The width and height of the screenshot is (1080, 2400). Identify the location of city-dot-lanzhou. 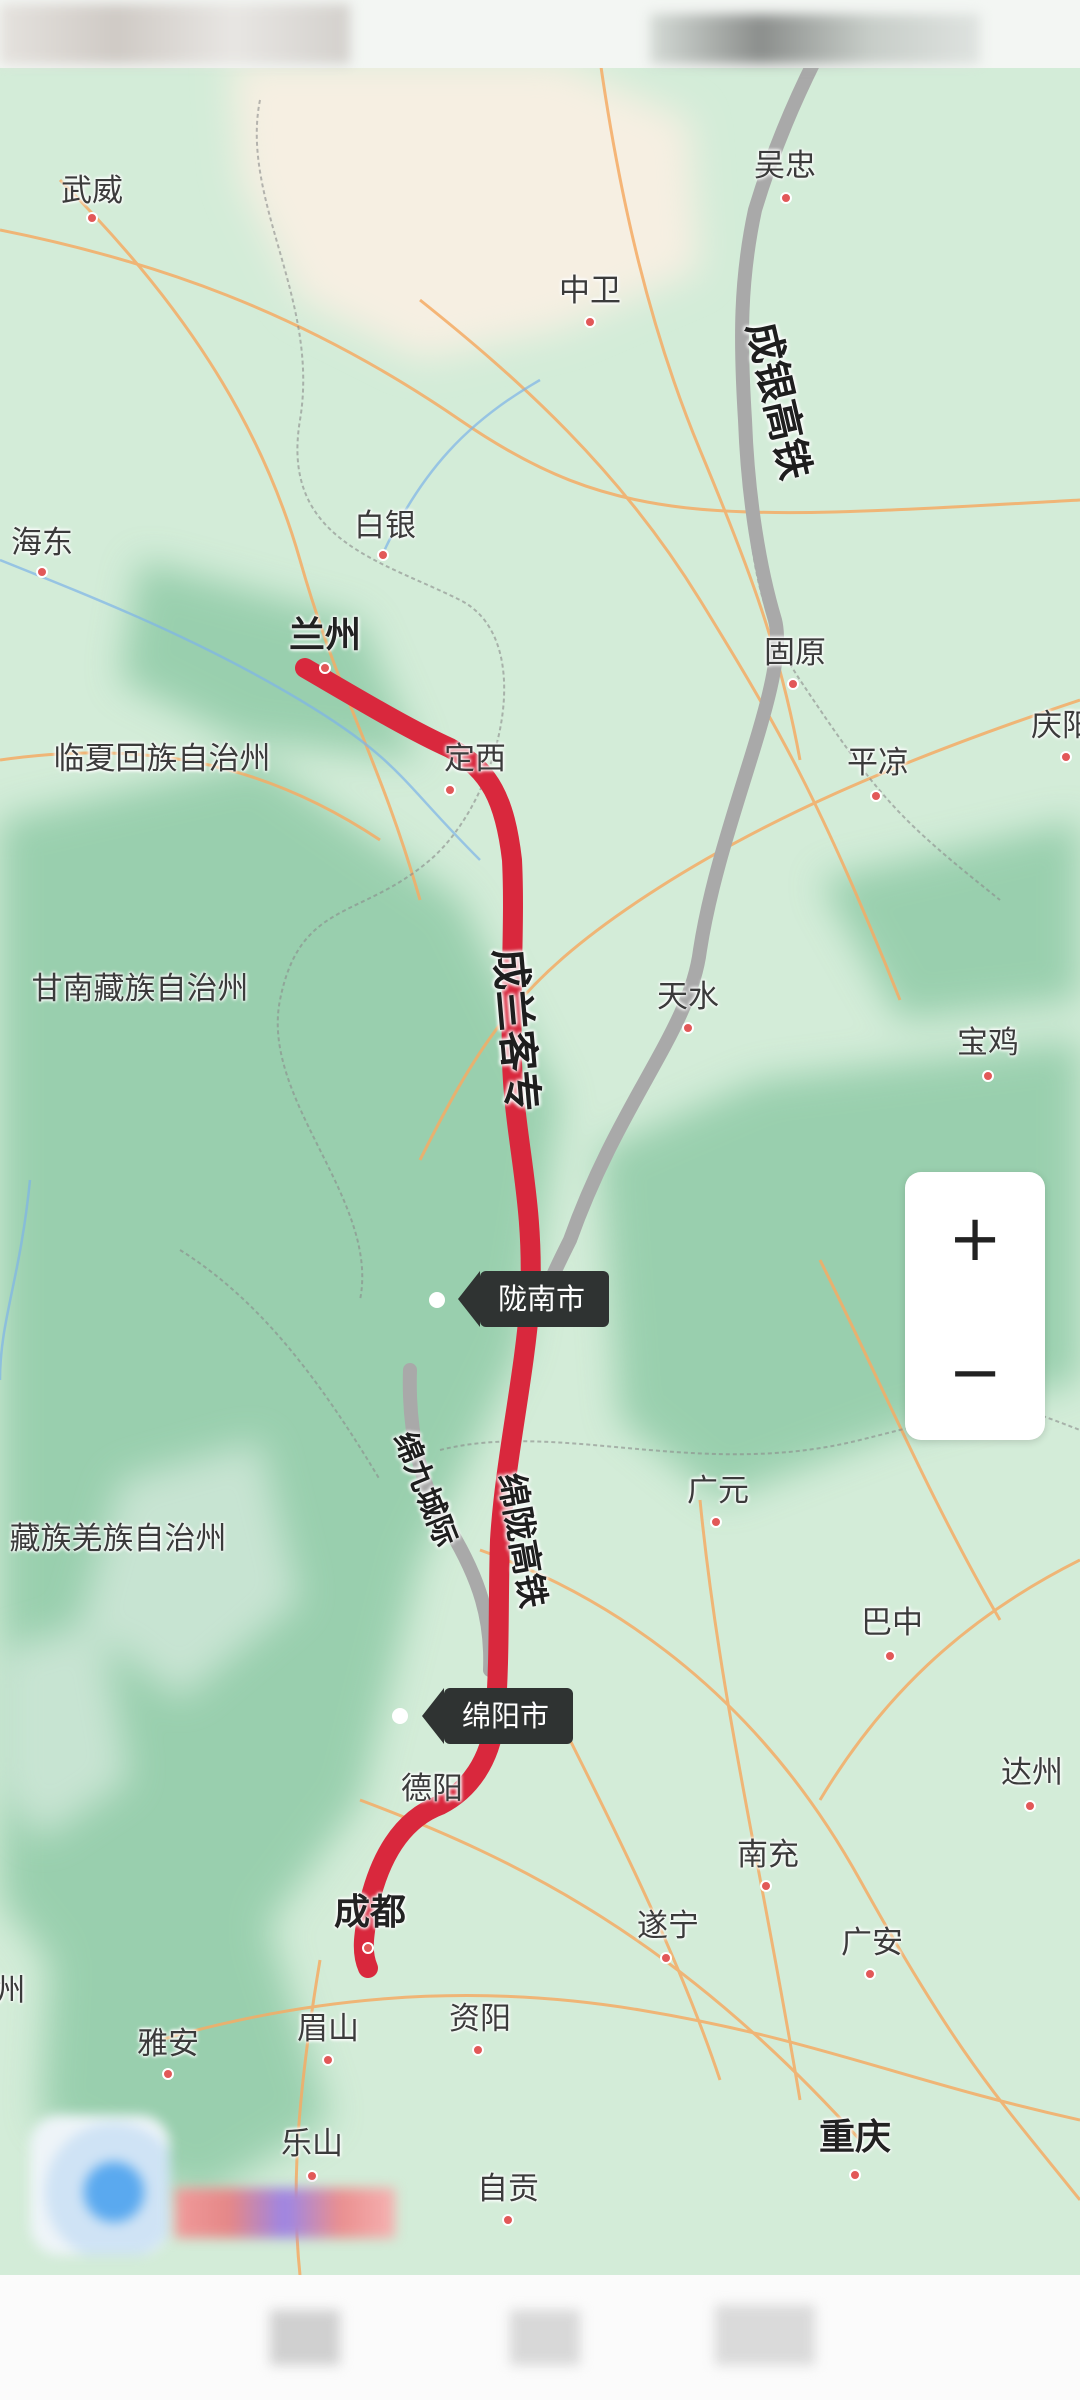
(325, 668).